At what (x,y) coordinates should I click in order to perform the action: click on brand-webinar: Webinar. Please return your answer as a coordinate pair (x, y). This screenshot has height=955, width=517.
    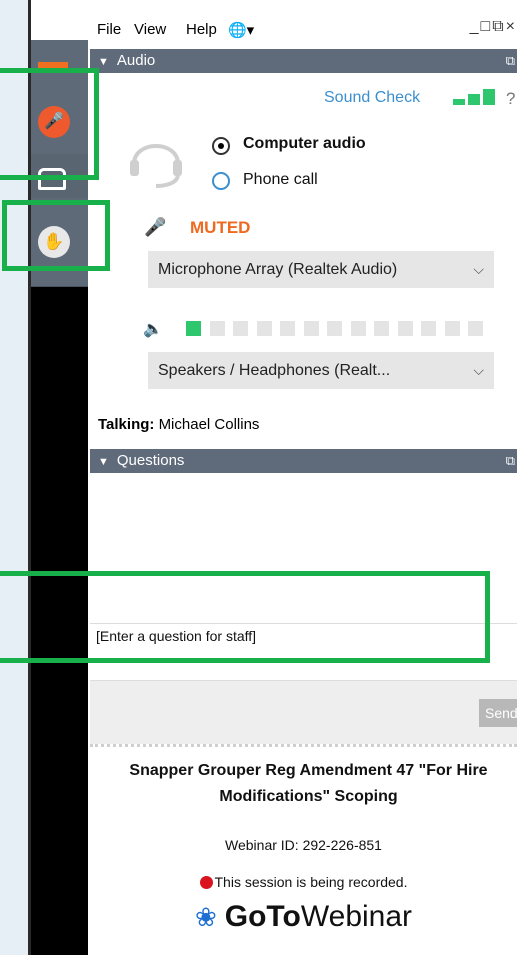
    Looking at the image, I should click on (356, 916).